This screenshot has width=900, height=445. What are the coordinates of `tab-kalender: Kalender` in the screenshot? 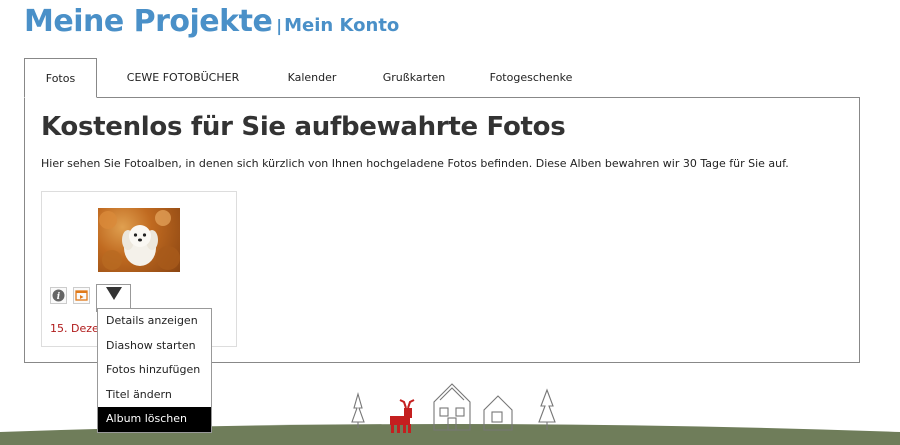 It's located at (312, 77).